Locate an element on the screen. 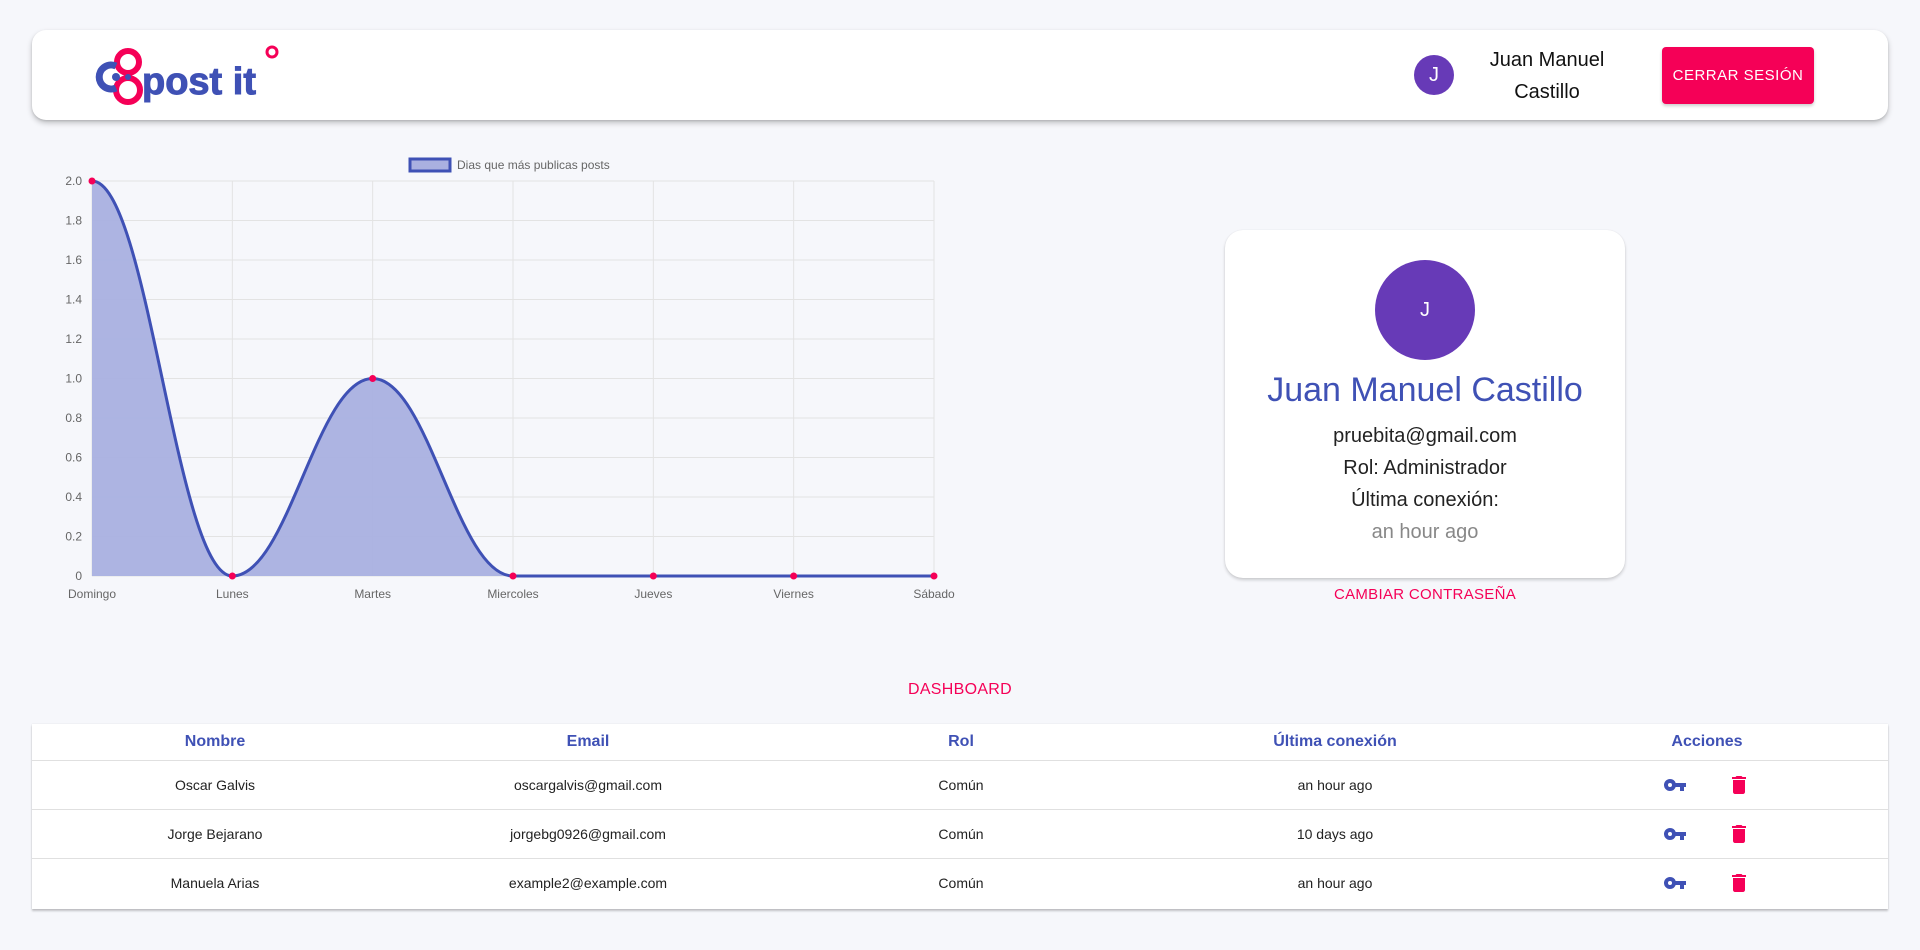  profile-last-connection-label: Última conexión: is located at coordinates (1425, 500).